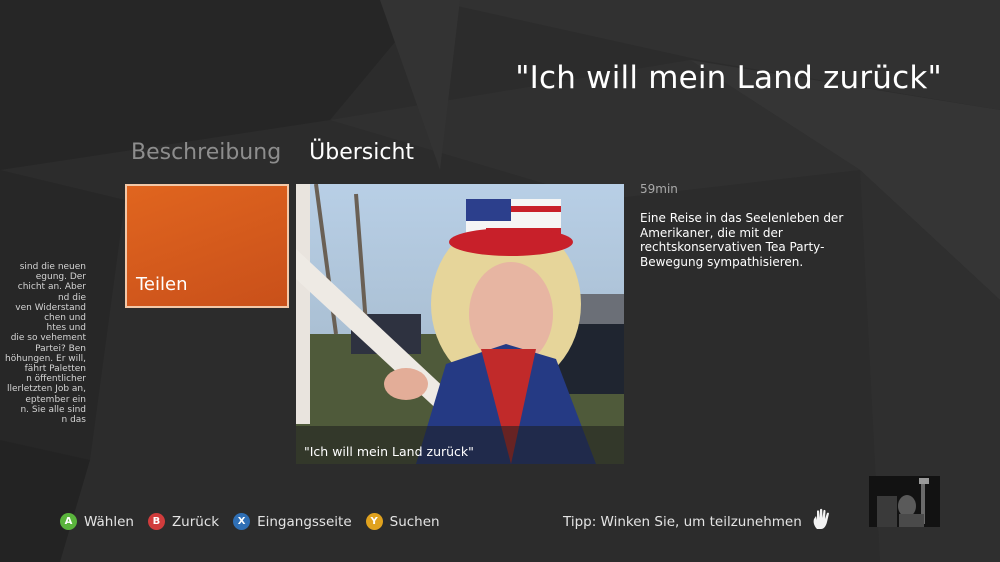  I want to click on previous-description-line: llerletzten Job an,, so click(46, 389).